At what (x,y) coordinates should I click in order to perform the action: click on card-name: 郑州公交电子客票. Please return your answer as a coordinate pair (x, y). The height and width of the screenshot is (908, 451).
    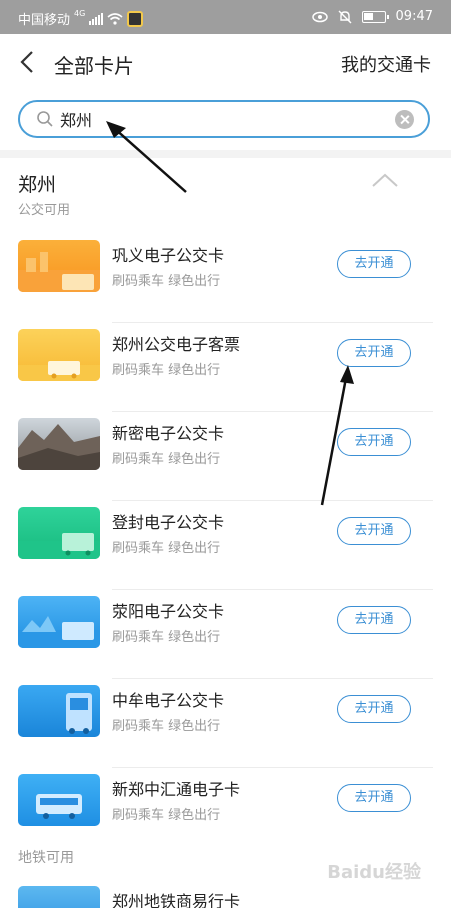
    Looking at the image, I should click on (176, 344).